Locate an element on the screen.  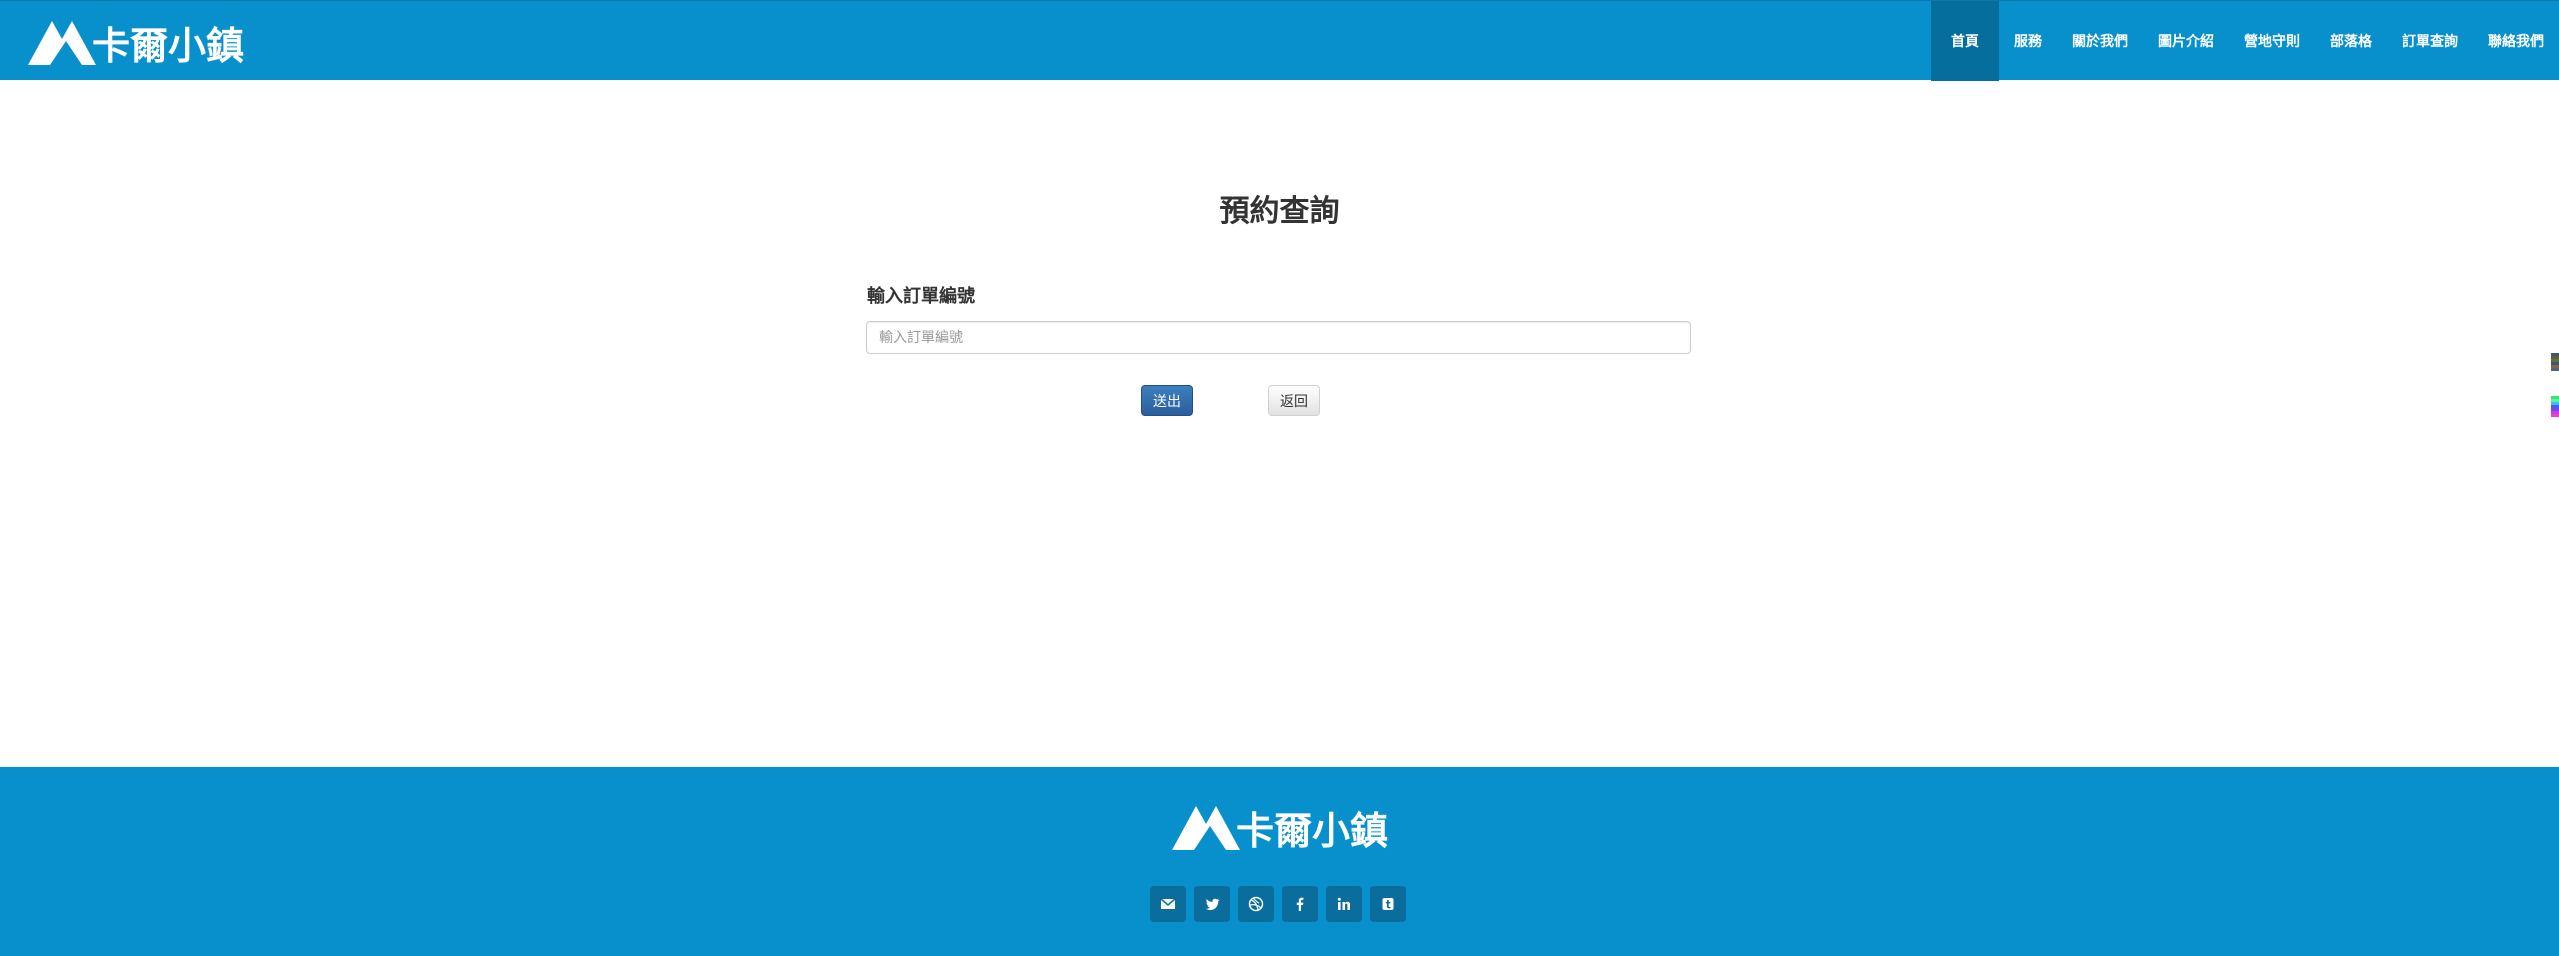
site-logo: 卡爾小鎮 is located at coordinates (142, 43).